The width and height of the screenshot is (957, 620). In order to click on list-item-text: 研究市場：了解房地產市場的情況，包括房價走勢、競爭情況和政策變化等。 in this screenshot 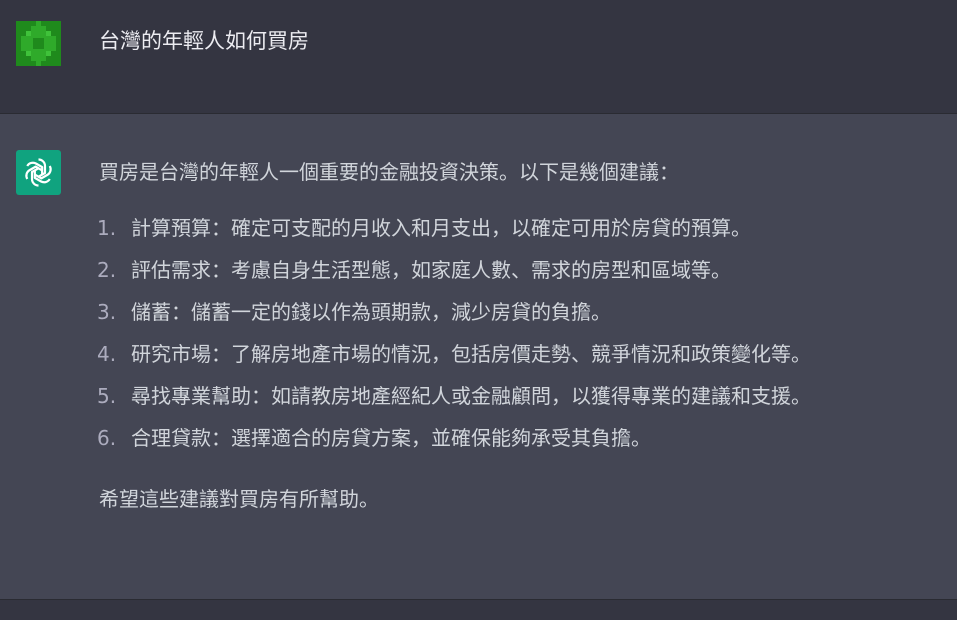, I will do `click(471, 354)`.